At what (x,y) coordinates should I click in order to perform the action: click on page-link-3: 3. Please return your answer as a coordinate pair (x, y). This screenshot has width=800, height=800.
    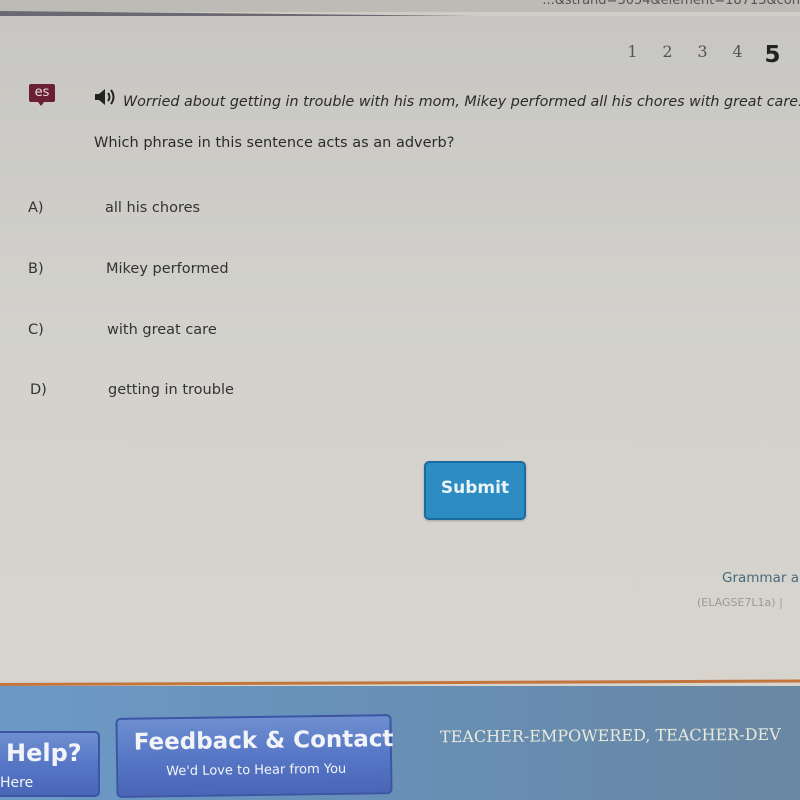
    Looking at the image, I should click on (702, 55).